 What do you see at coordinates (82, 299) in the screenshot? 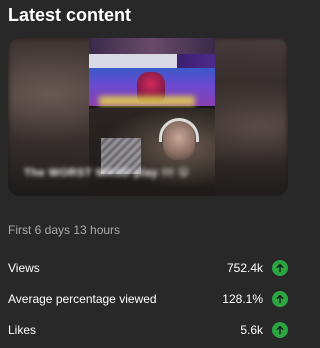
I see `metric-label: Average percentage viewed` at bounding box center [82, 299].